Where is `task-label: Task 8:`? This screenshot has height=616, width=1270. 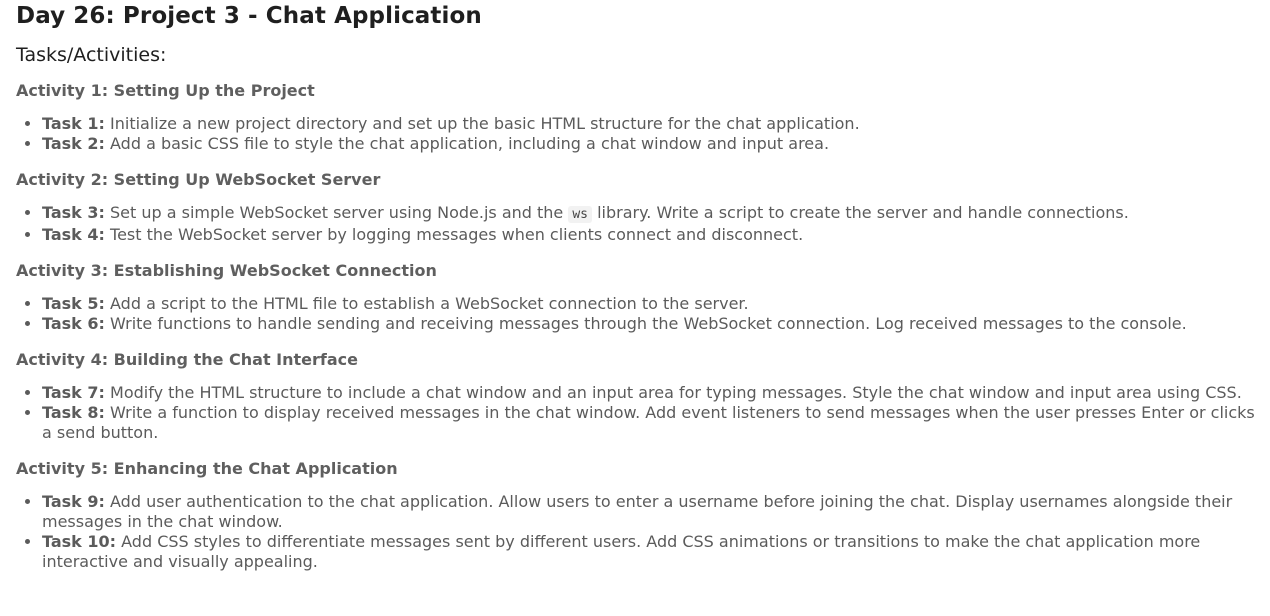 task-label: Task 8: is located at coordinates (73, 412).